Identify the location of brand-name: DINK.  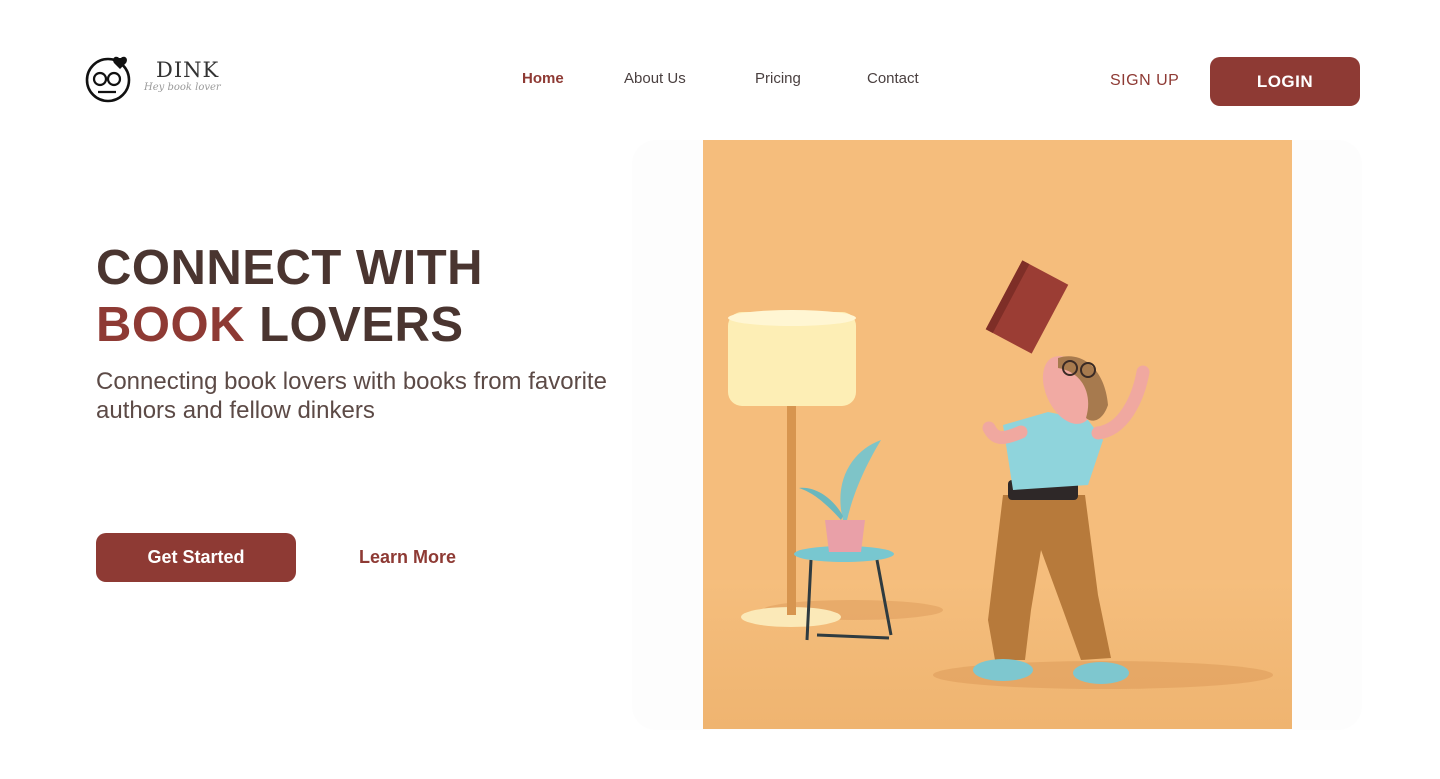
(188, 70).